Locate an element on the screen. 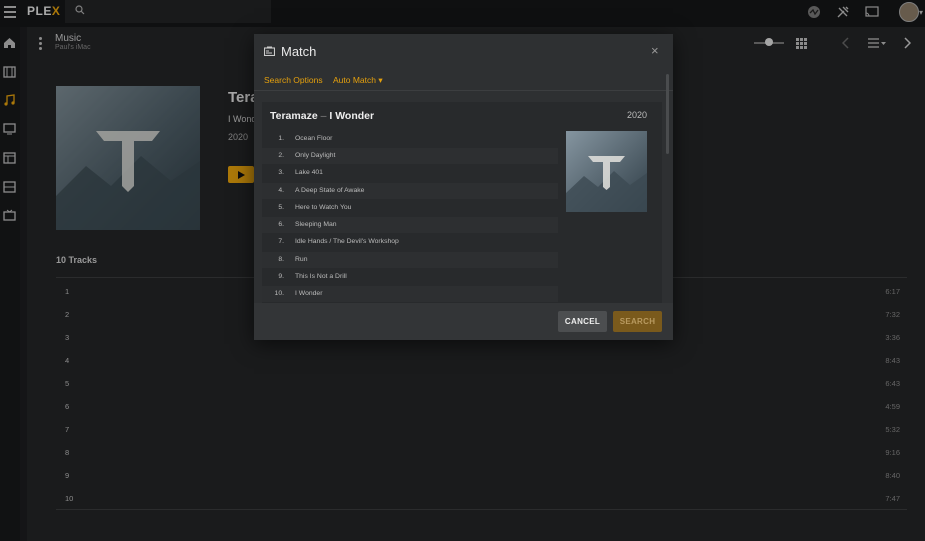 Image resolution: width=925 pixels, height=541 pixels. match-icon is located at coordinates (269, 51).